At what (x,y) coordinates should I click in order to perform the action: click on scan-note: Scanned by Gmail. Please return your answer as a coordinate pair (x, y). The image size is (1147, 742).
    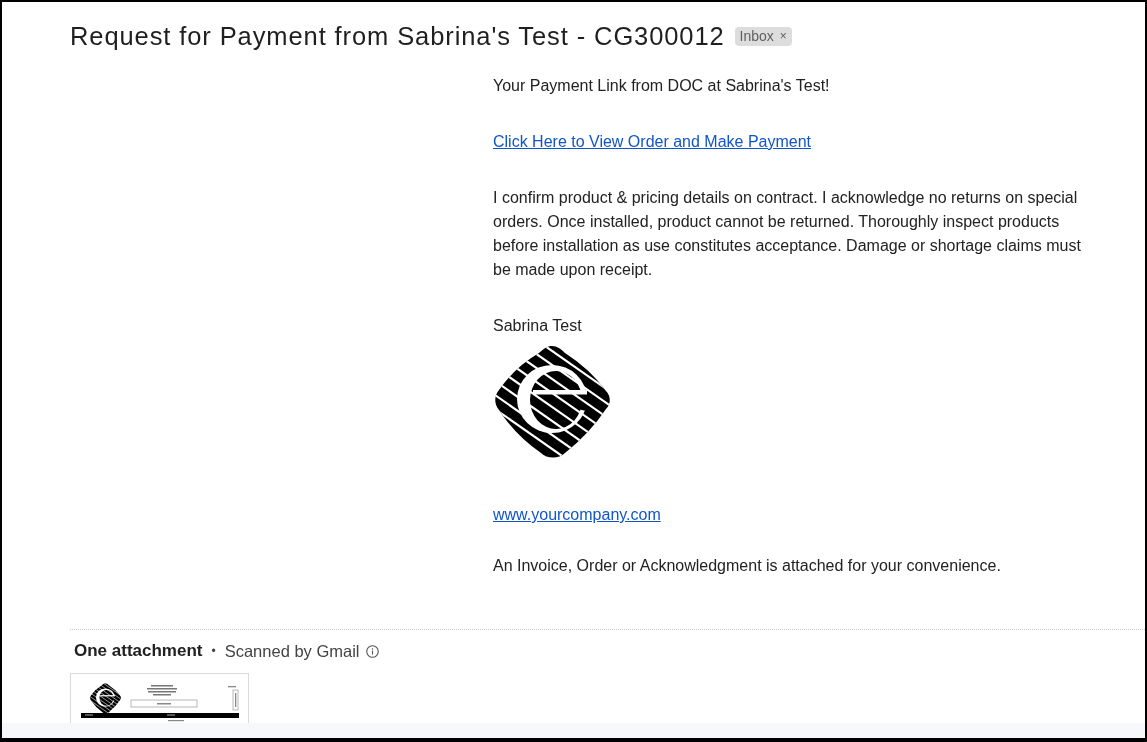
    Looking at the image, I should click on (292, 651).